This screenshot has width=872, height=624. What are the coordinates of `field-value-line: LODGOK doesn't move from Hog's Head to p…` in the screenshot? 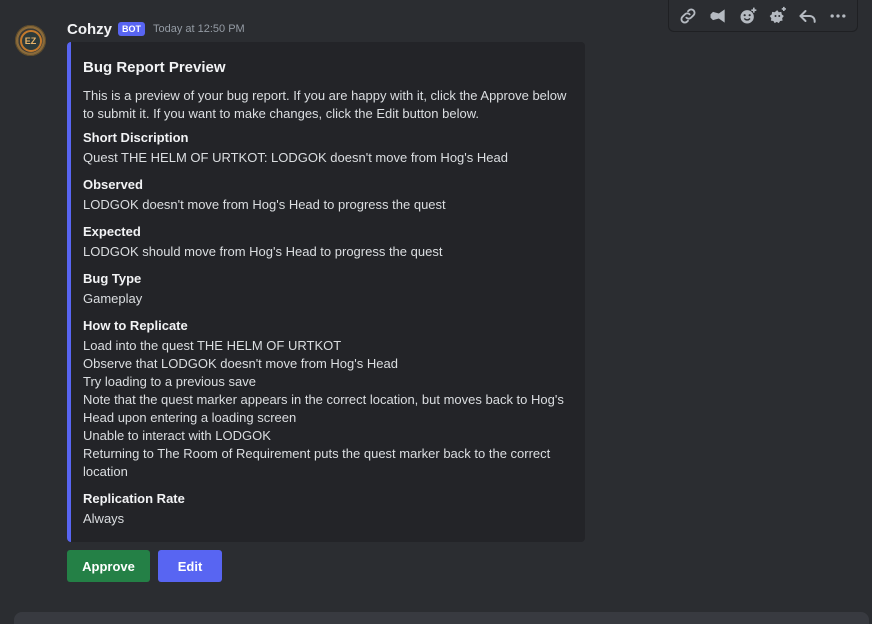 It's located at (264, 204).